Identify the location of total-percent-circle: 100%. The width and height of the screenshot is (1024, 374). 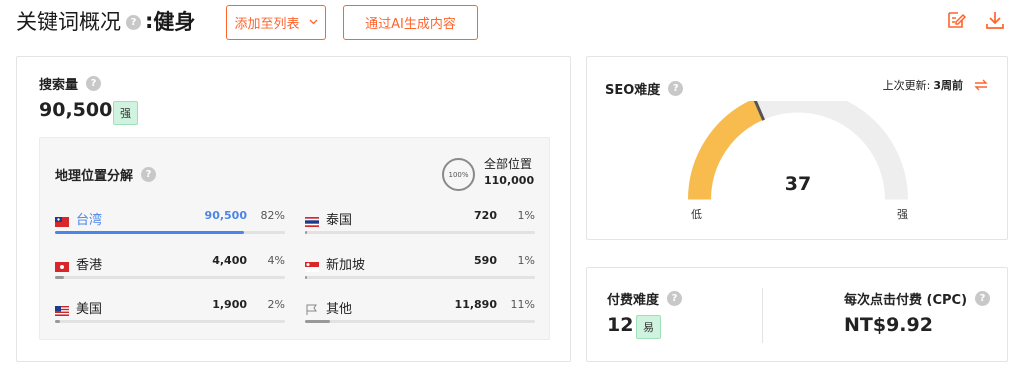
(458, 174).